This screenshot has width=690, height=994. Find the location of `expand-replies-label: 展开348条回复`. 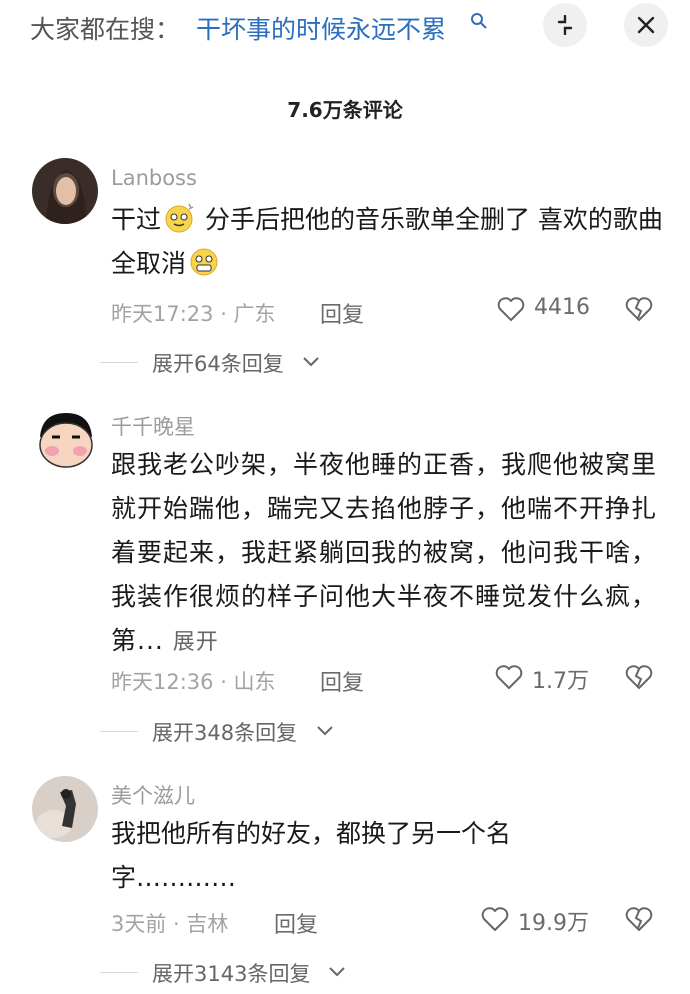

expand-replies-label: 展开348条回复 is located at coordinates (225, 733).